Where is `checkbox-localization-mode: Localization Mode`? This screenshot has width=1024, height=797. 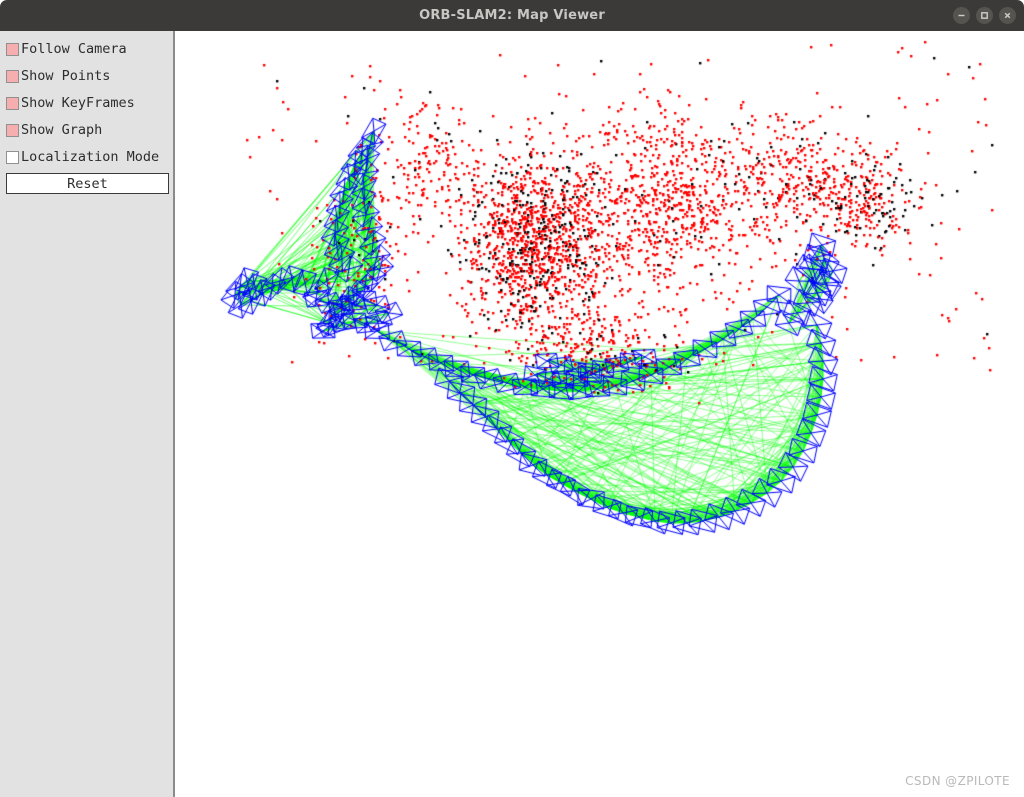
checkbox-localization-mode: Localization Mode is located at coordinates (82, 157).